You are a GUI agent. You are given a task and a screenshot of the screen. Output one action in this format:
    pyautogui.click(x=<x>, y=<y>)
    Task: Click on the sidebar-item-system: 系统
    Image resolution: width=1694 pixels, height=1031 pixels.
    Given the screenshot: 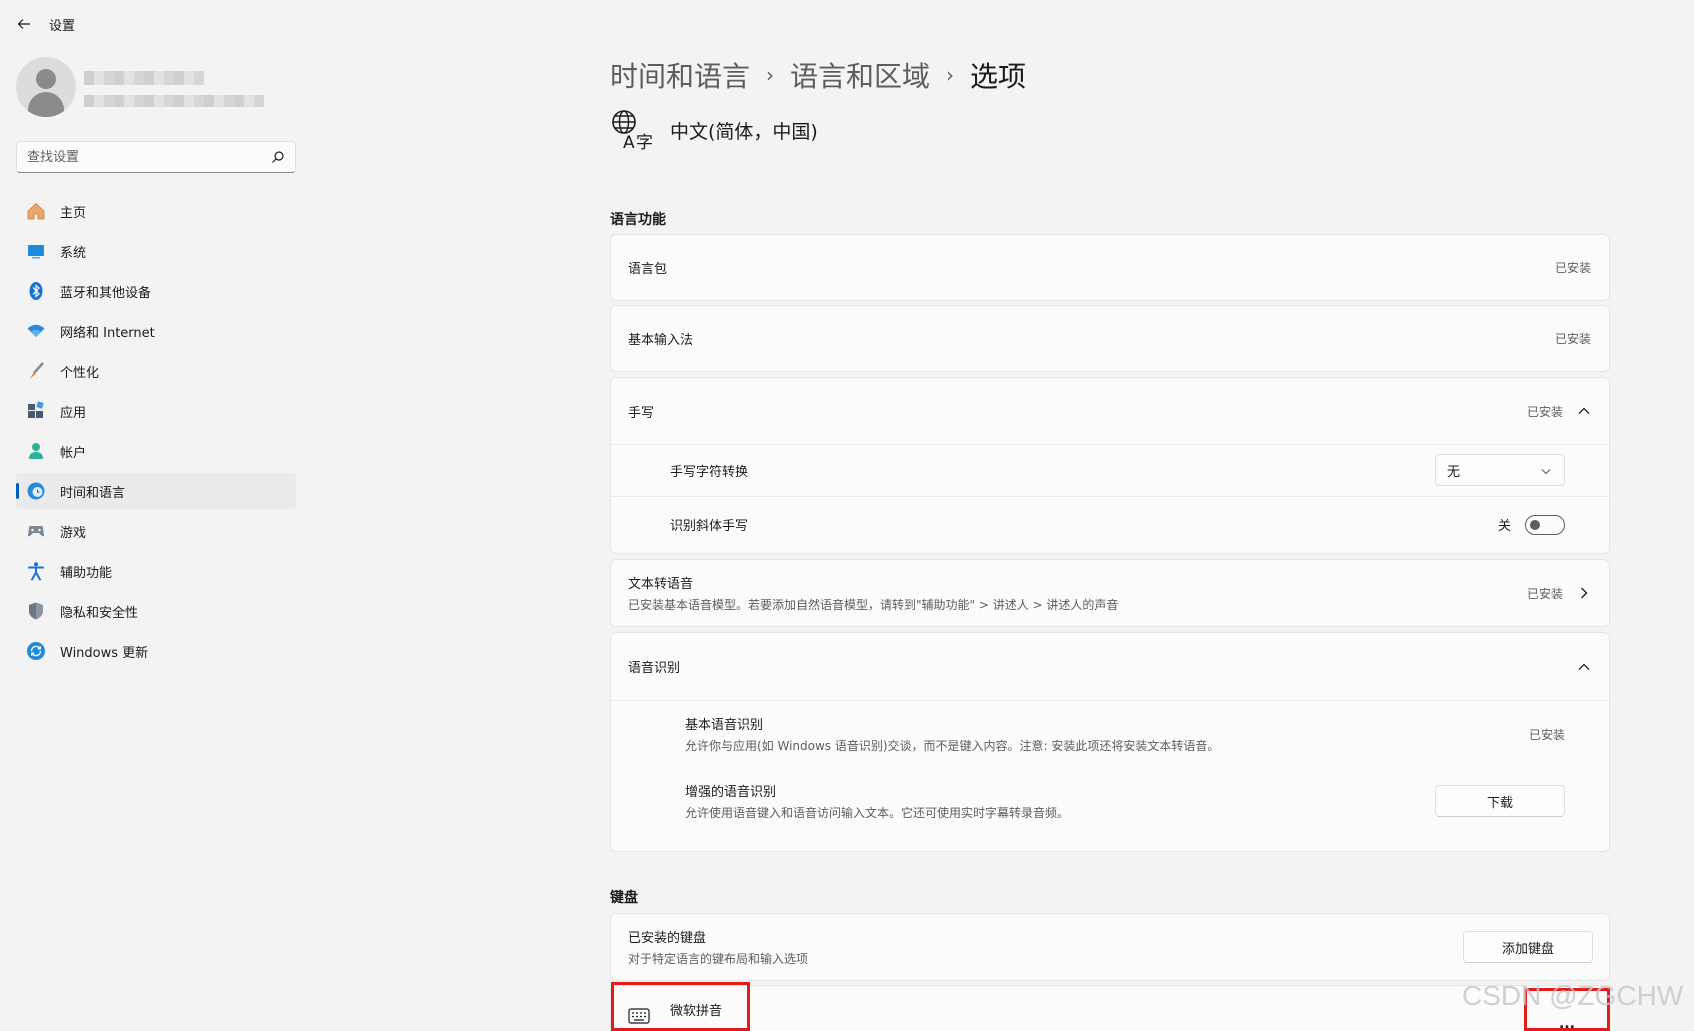 What is the action you would take?
    pyautogui.click(x=156, y=251)
    